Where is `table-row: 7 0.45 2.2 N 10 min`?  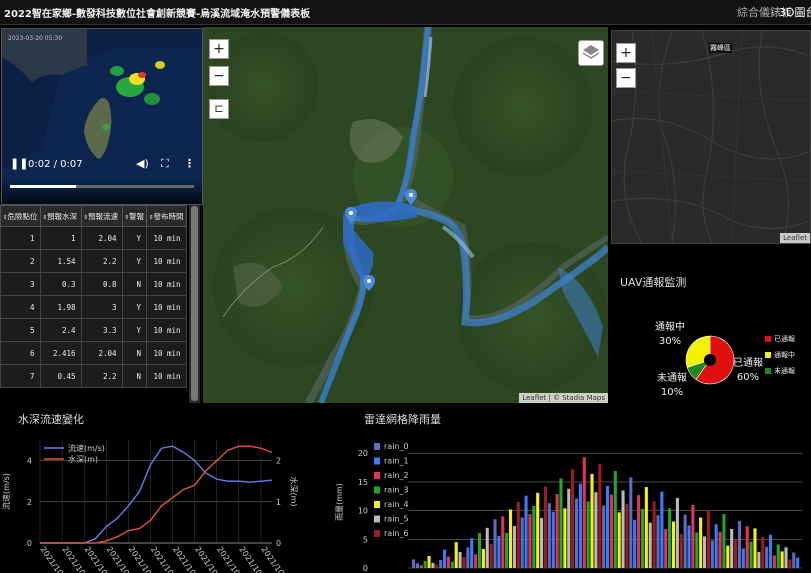 table-row: 7 0.45 2.2 N 10 min is located at coordinates (93, 376).